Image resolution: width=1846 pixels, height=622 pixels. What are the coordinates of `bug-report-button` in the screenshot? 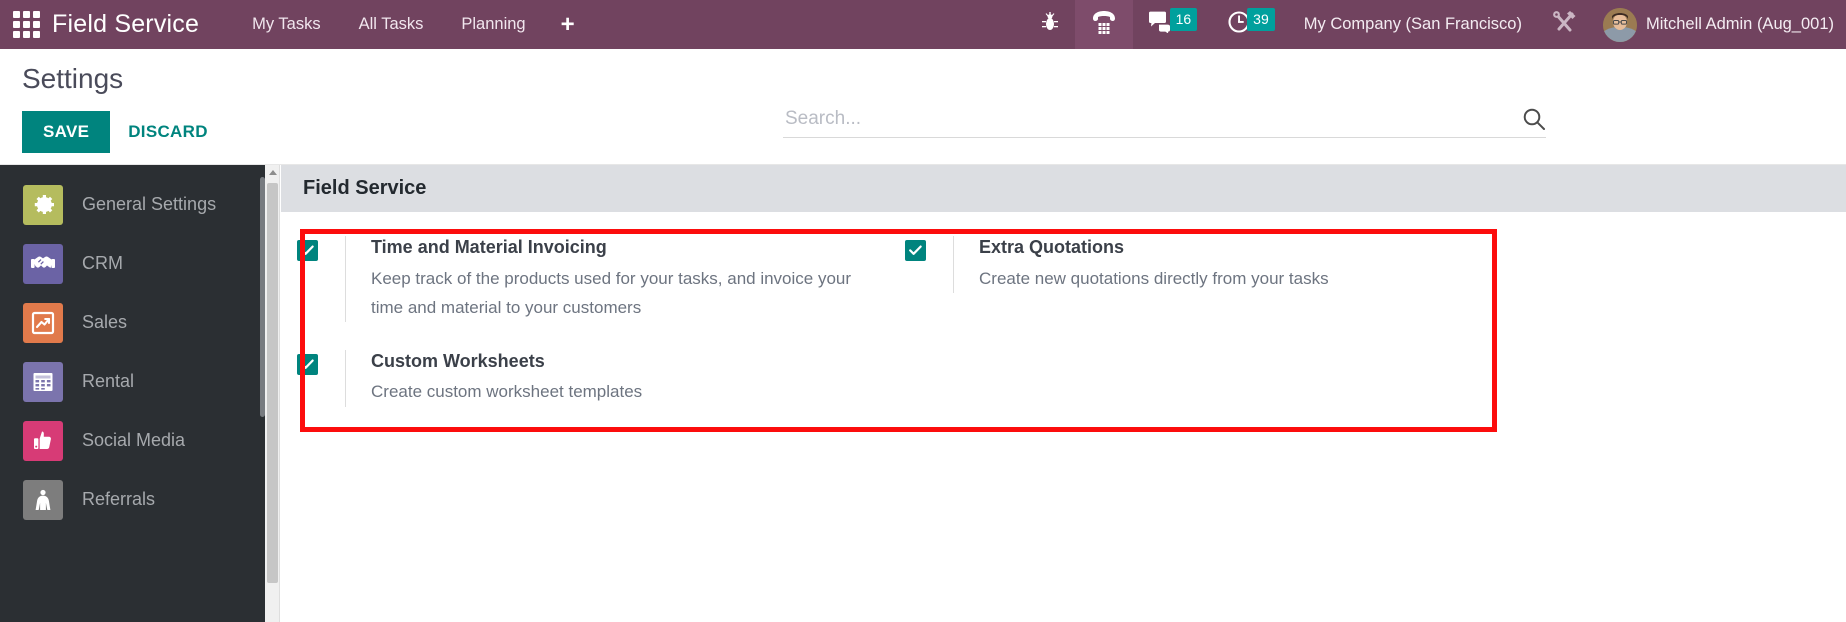 It's located at (1050, 24).